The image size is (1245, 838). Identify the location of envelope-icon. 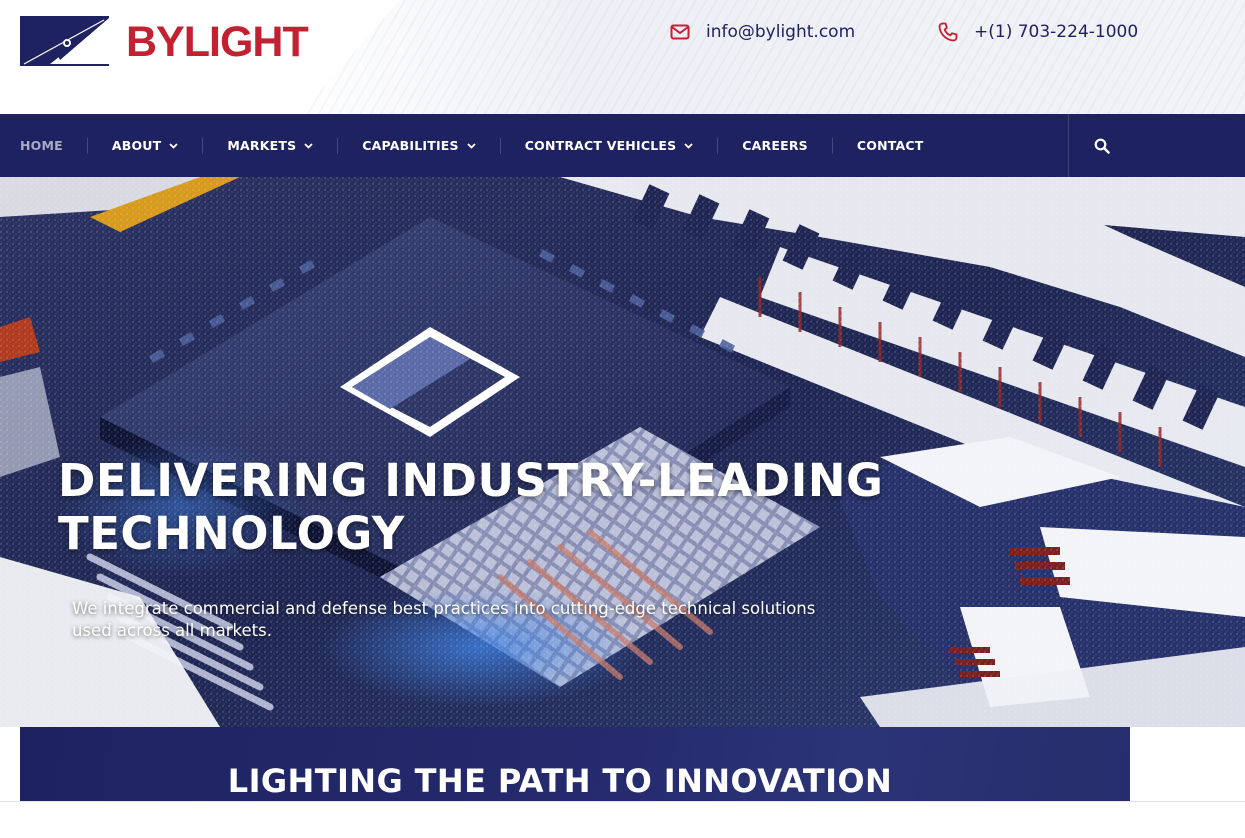
(680, 32).